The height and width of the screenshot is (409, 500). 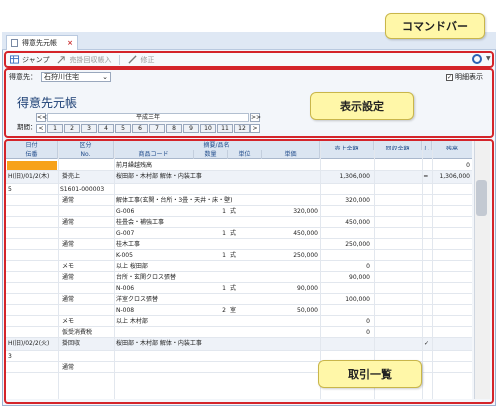 I want to click on commandbar-highlight, so click(x=249, y=59).